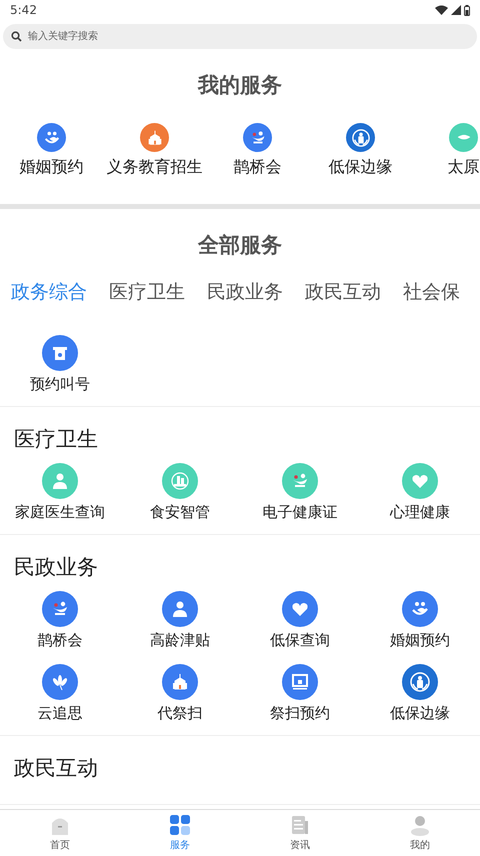 This screenshot has height=856, width=480. Describe the element at coordinates (300, 825) in the screenshot. I see `document-icon` at that location.